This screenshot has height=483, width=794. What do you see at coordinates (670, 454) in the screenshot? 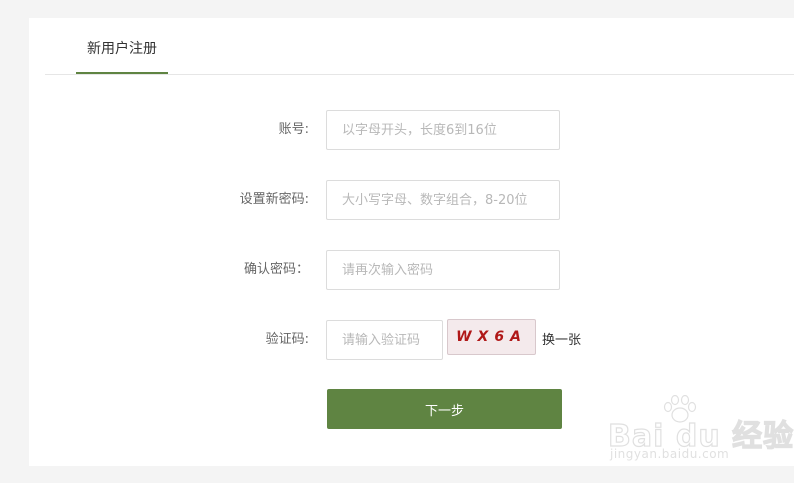
I see `watermark-url: jingyan.baidu.com` at bounding box center [670, 454].